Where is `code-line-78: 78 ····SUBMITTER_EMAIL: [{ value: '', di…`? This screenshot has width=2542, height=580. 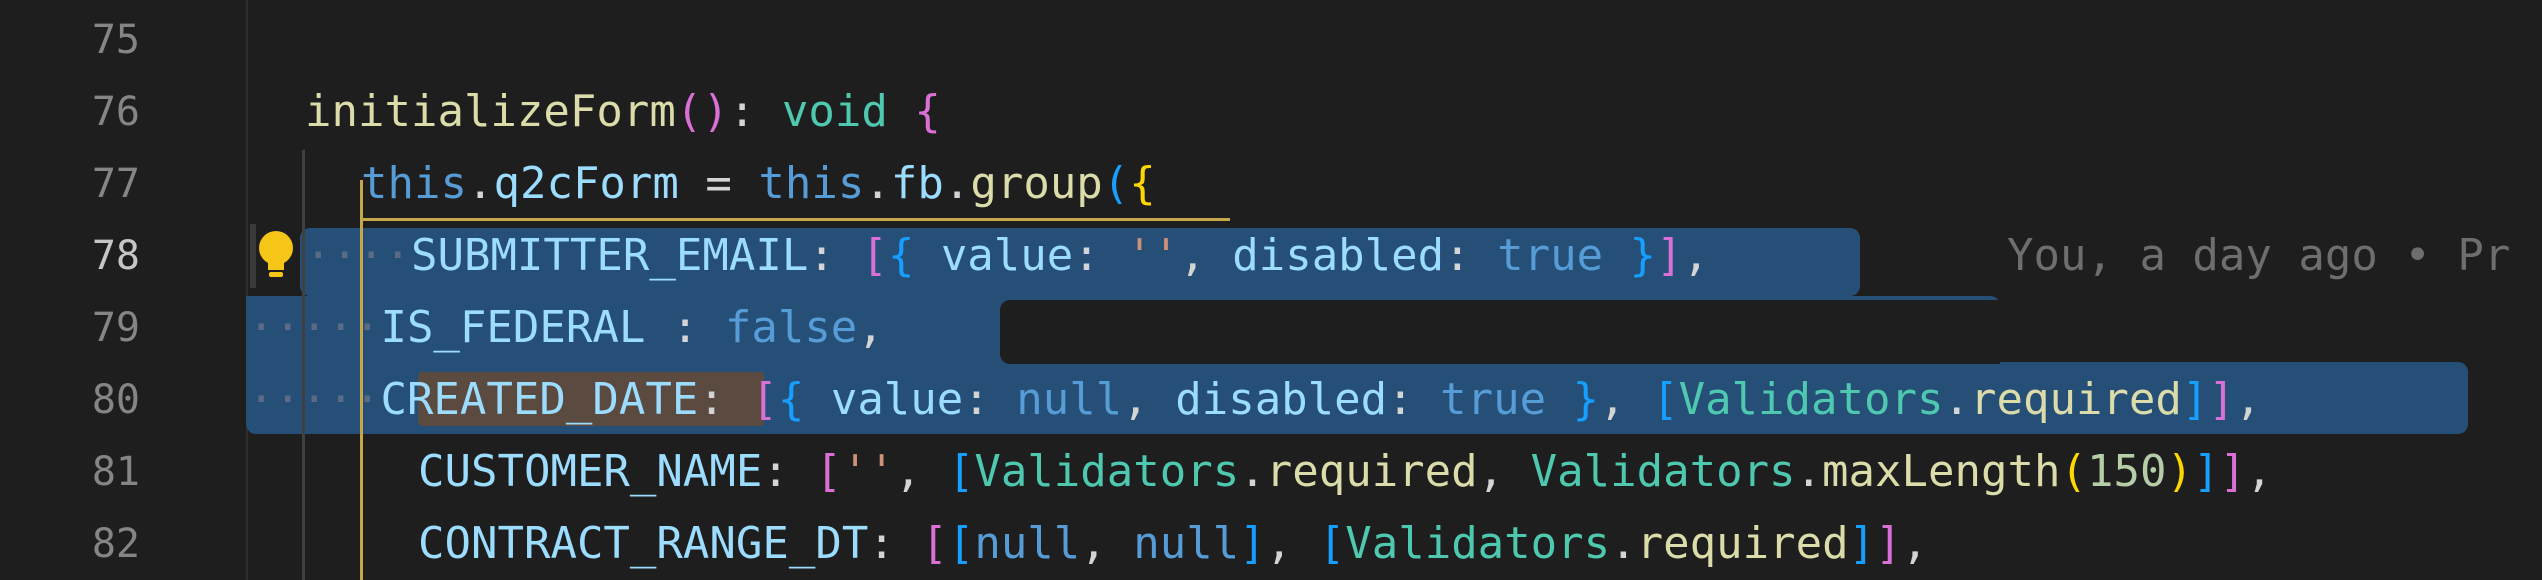
code-line-78: 78 ····SUBMITTER_EMAIL: [{ value: '', di… is located at coordinates (1271, 256).